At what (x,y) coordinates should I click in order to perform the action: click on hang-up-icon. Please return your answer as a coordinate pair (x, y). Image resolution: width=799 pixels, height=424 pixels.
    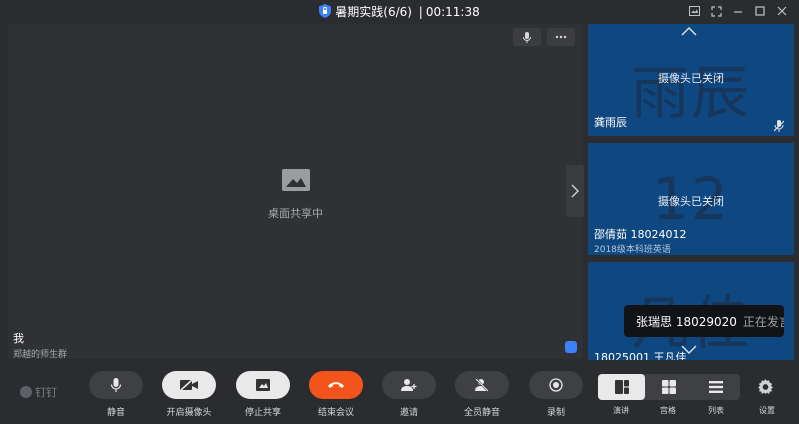
    Looking at the image, I should click on (336, 385).